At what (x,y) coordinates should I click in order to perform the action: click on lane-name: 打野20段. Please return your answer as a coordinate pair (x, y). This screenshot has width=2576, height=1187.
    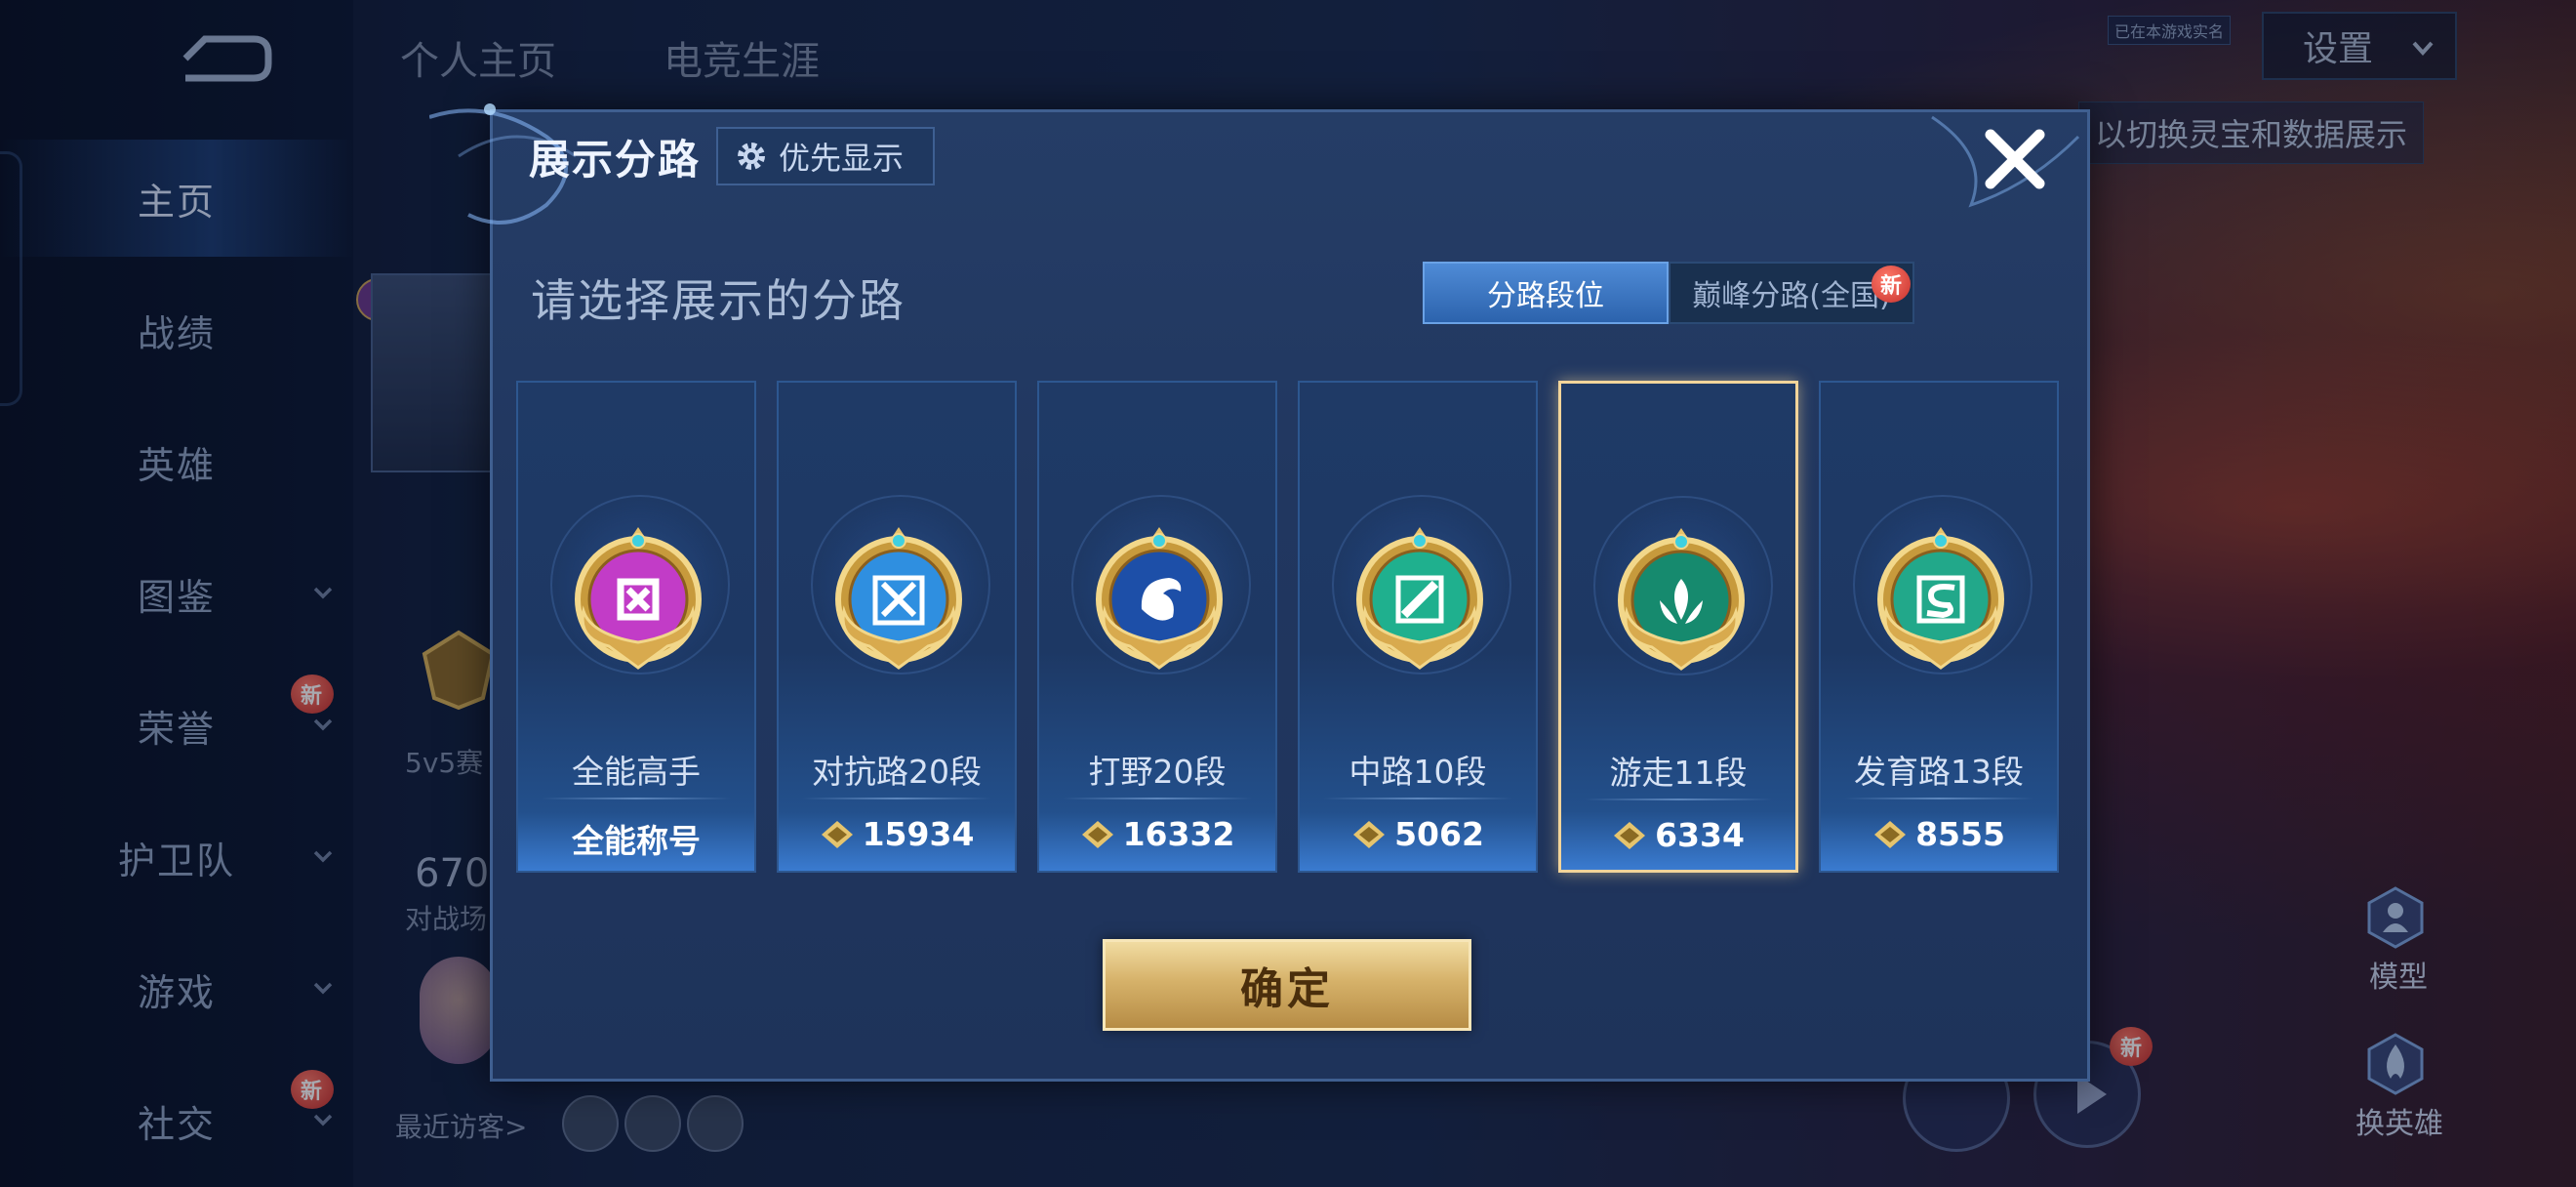
    Looking at the image, I should click on (1157, 772).